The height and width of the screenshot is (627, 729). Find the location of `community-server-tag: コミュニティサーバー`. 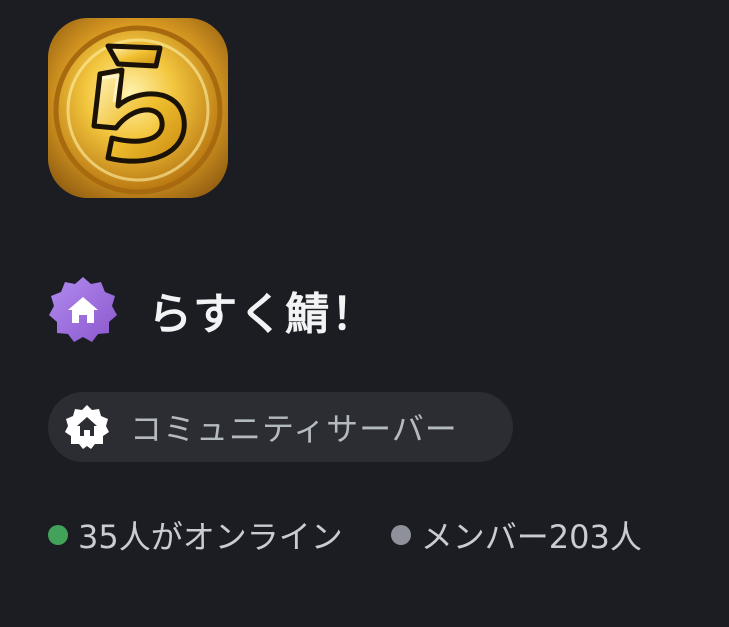

community-server-tag: コミュニティサーバー is located at coordinates (280, 427).